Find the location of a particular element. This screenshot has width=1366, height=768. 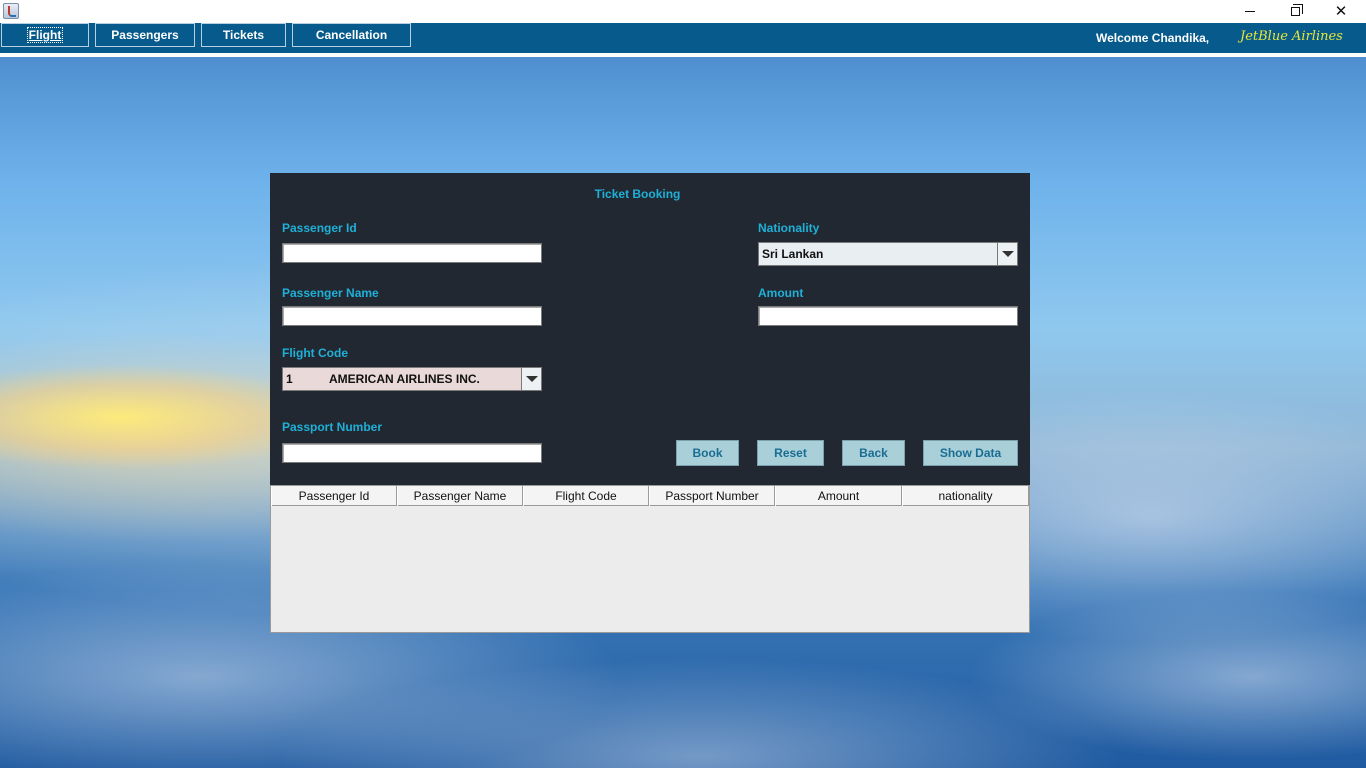

table-body is located at coordinates (650, 569).